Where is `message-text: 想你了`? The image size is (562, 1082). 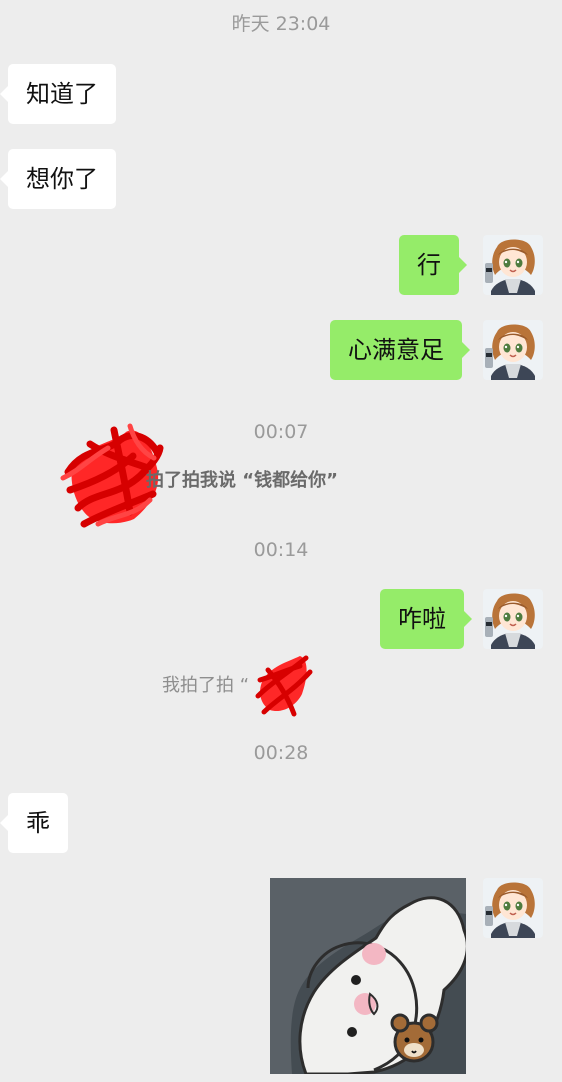 message-text: 想你了 is located at coordinates (62, 179).